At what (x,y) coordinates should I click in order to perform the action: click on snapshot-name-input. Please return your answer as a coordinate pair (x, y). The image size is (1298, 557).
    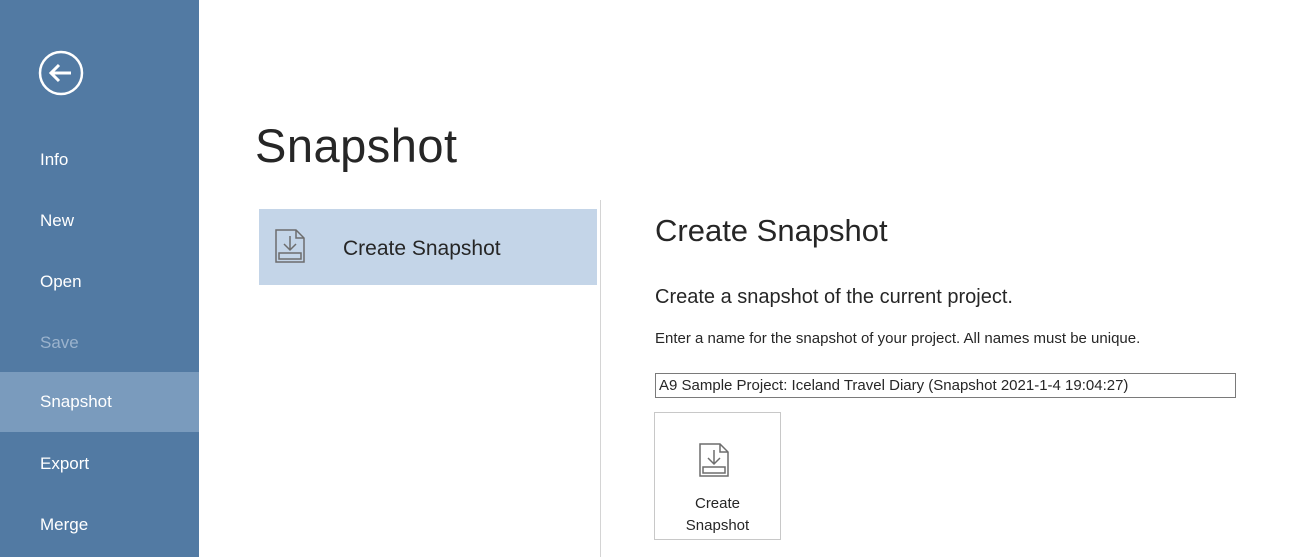
    Looking at the image, I should click on (945, 385).